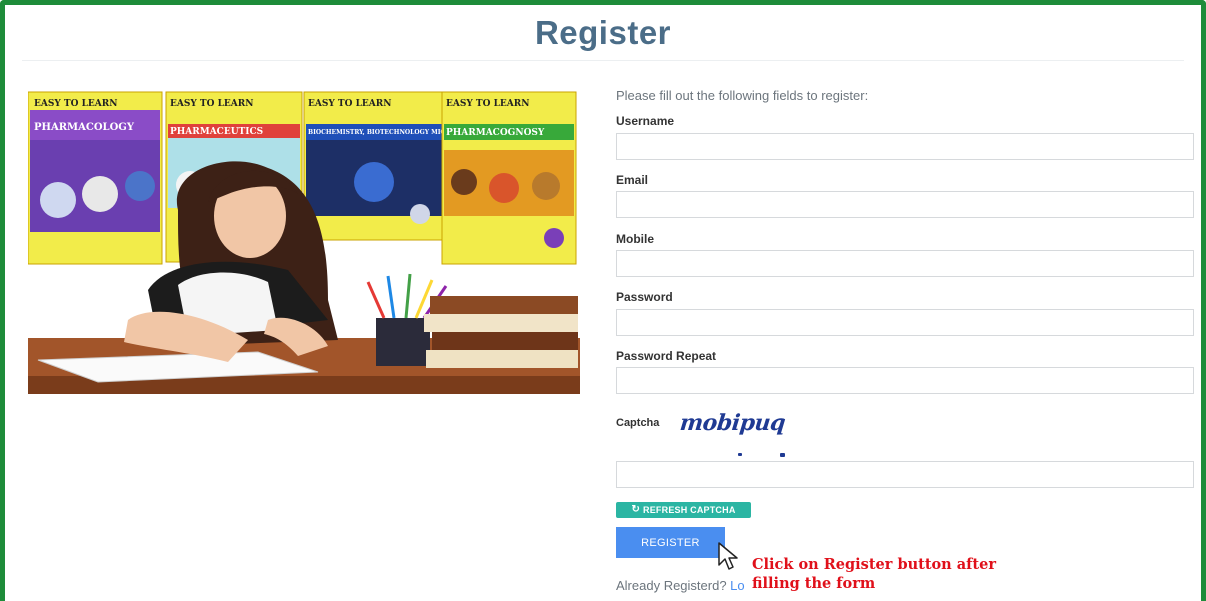 The height and width of the screenshot is (601, 1206). What do you see at coordinates (666, 356) in the screenshot?
I see `password-repeat-label: Password Repeat` at bounding box center [666, 356].